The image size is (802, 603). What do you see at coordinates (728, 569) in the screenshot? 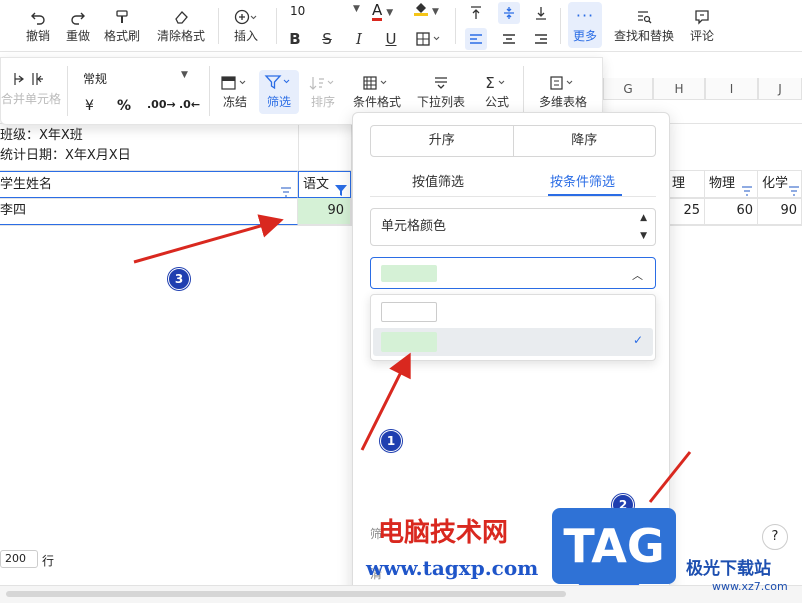
I see `watermark-brand: 极光下载站` at bounding box center [728, 569].